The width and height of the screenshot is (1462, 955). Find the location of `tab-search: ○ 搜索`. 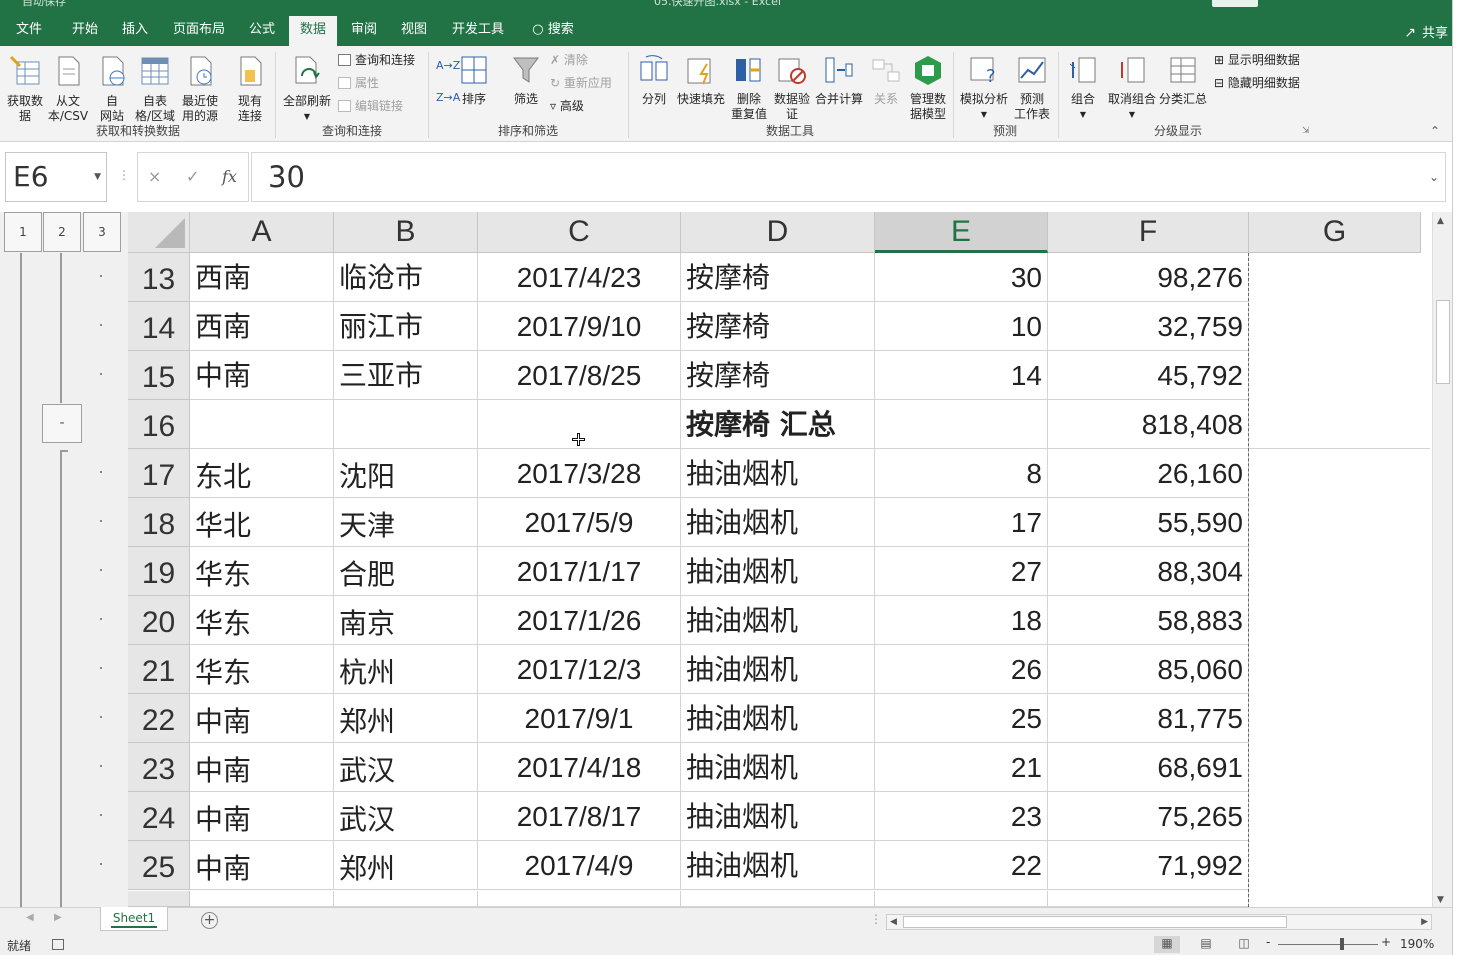

tab-search: ○ 搜索 is located at coordinates (553, 31).